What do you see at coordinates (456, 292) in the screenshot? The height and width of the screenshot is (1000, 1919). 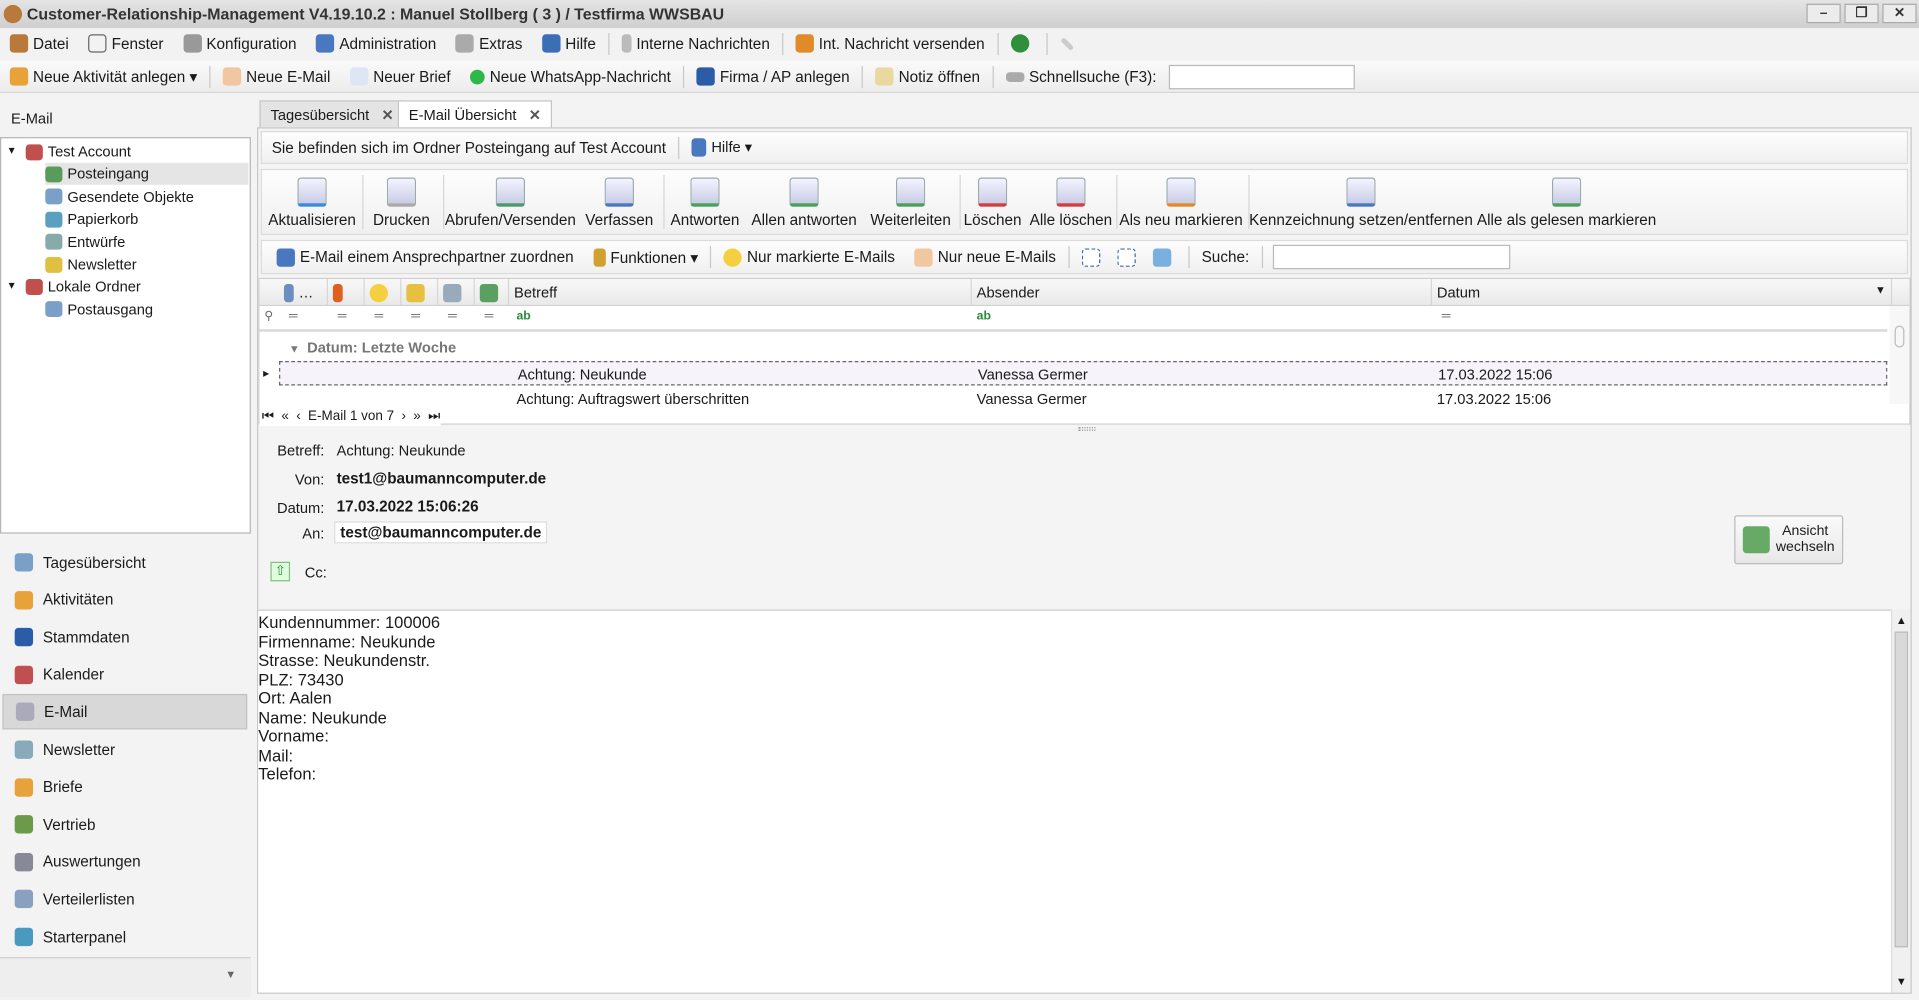 I see `copy-column` at bounding box center [456, 292].